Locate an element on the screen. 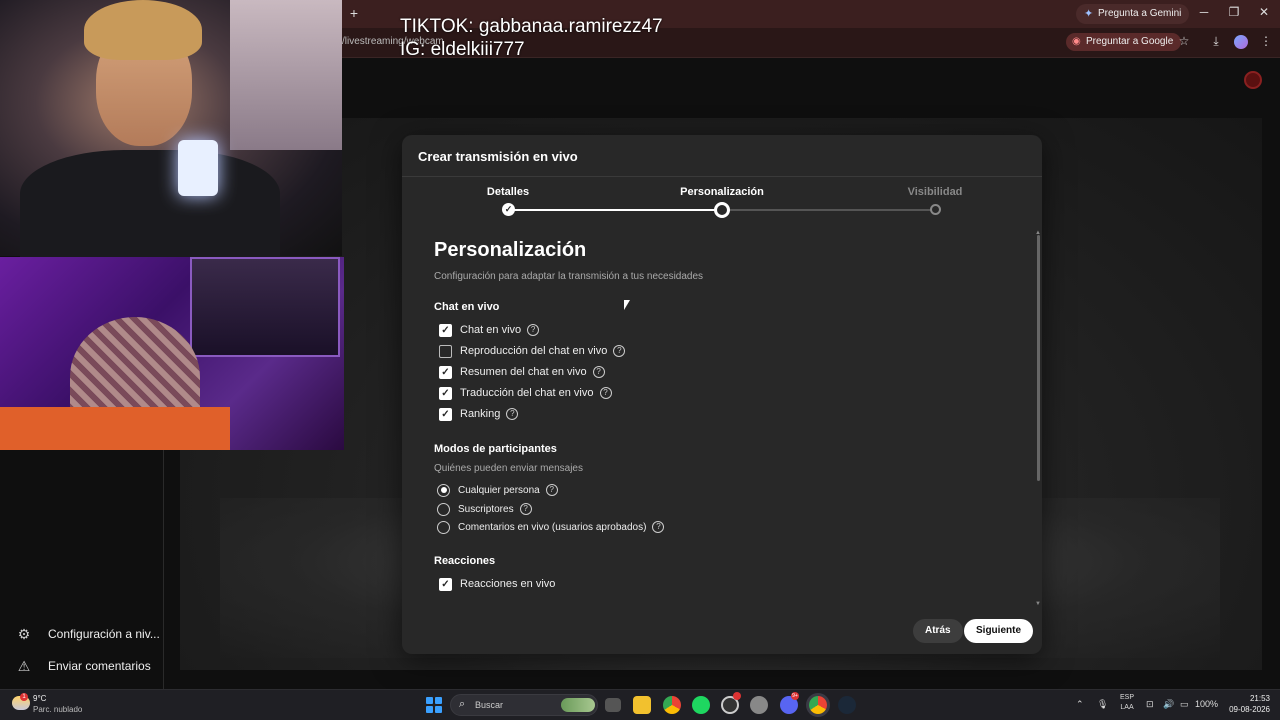  checkbox-chat-translation: ✓ Traducción del chat en vivo ? is located at coordinates (525, 393).